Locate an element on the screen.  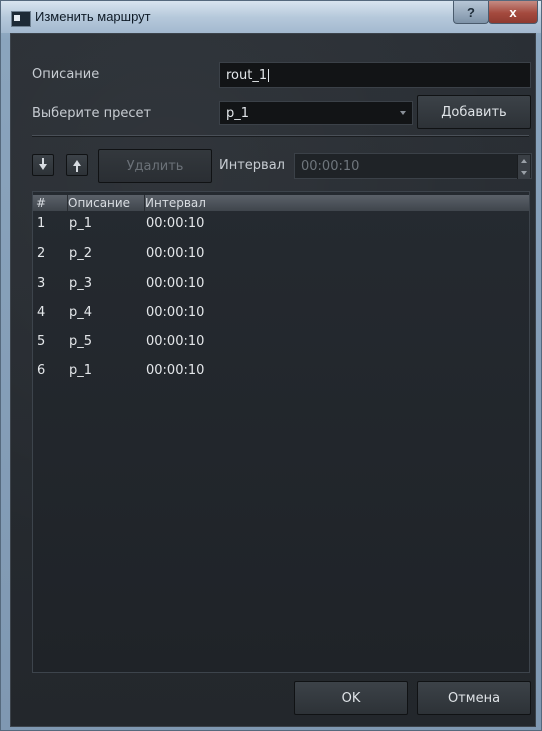
arrow-down-icon is located at coordinates (43, 164).